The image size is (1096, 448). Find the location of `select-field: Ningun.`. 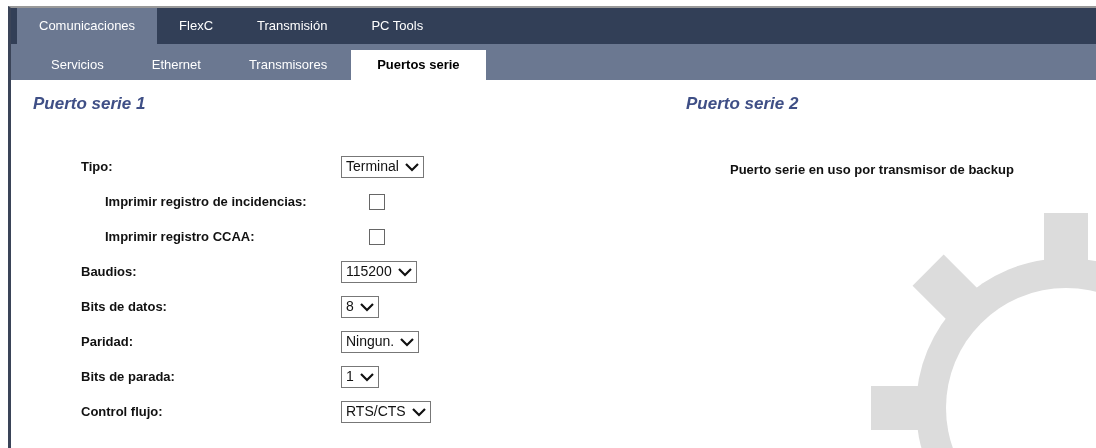

select-field: Ningun. is located at coordinates (380, 341).